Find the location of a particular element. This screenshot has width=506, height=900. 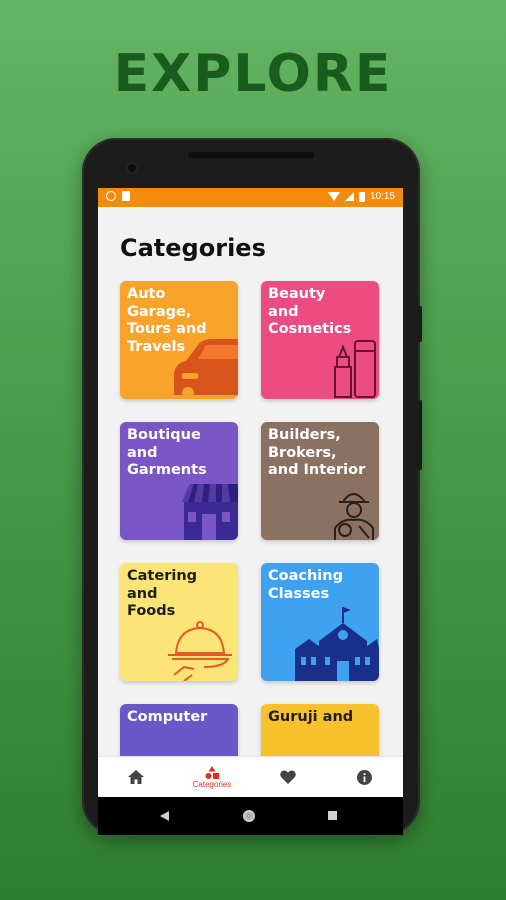

nav-categories: Categories is located at coordinates (212, 777).